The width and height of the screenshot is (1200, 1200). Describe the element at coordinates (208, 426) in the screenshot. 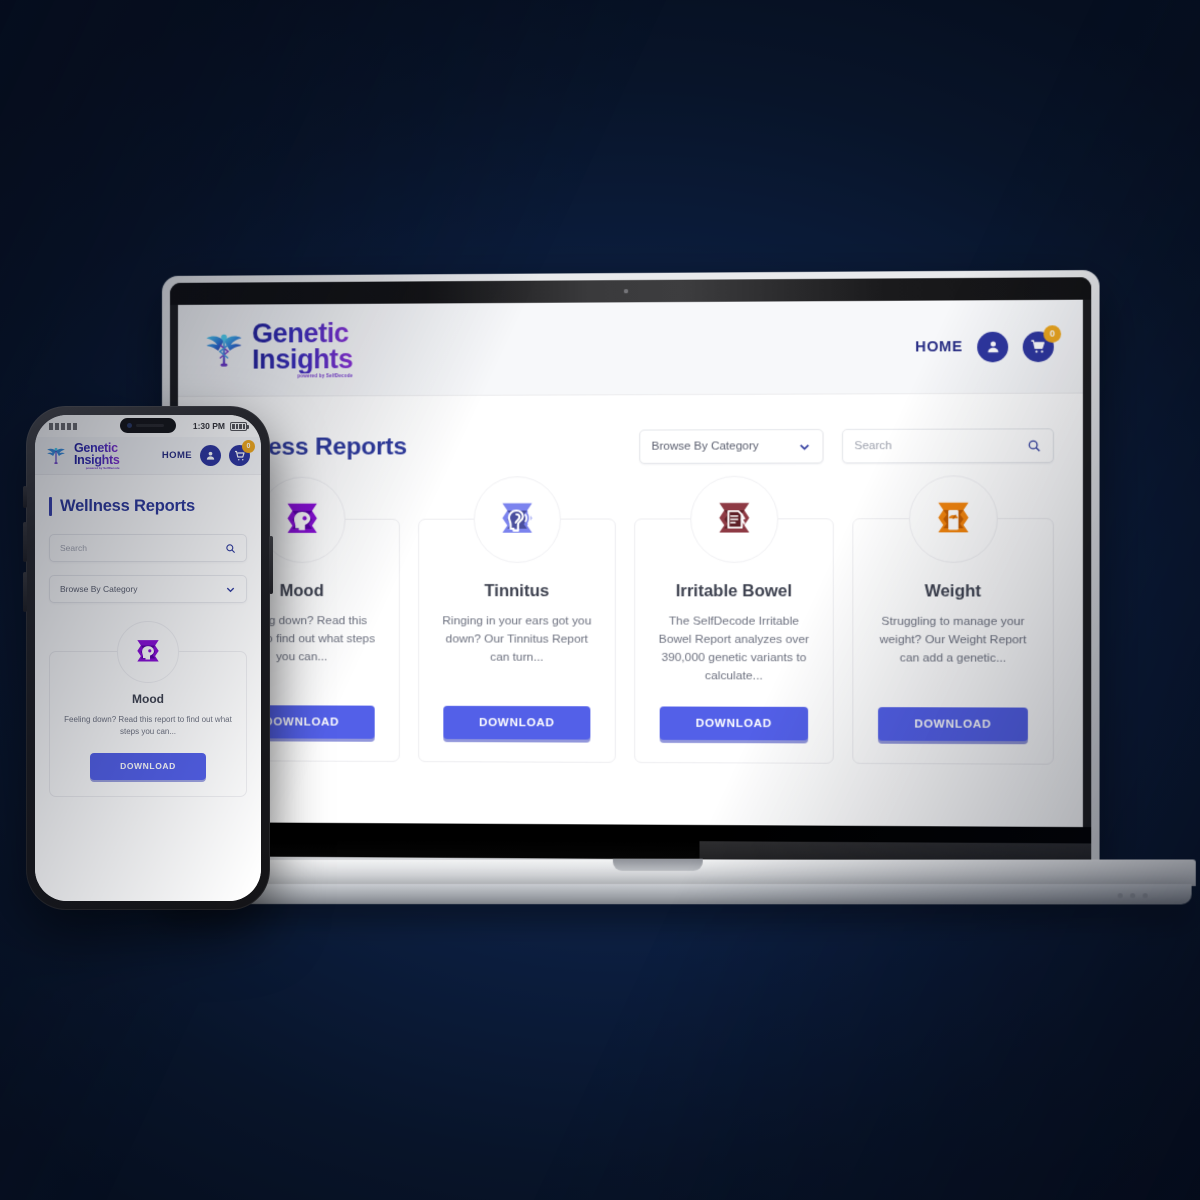

I see `status-time: 1:30 PM` at that location.